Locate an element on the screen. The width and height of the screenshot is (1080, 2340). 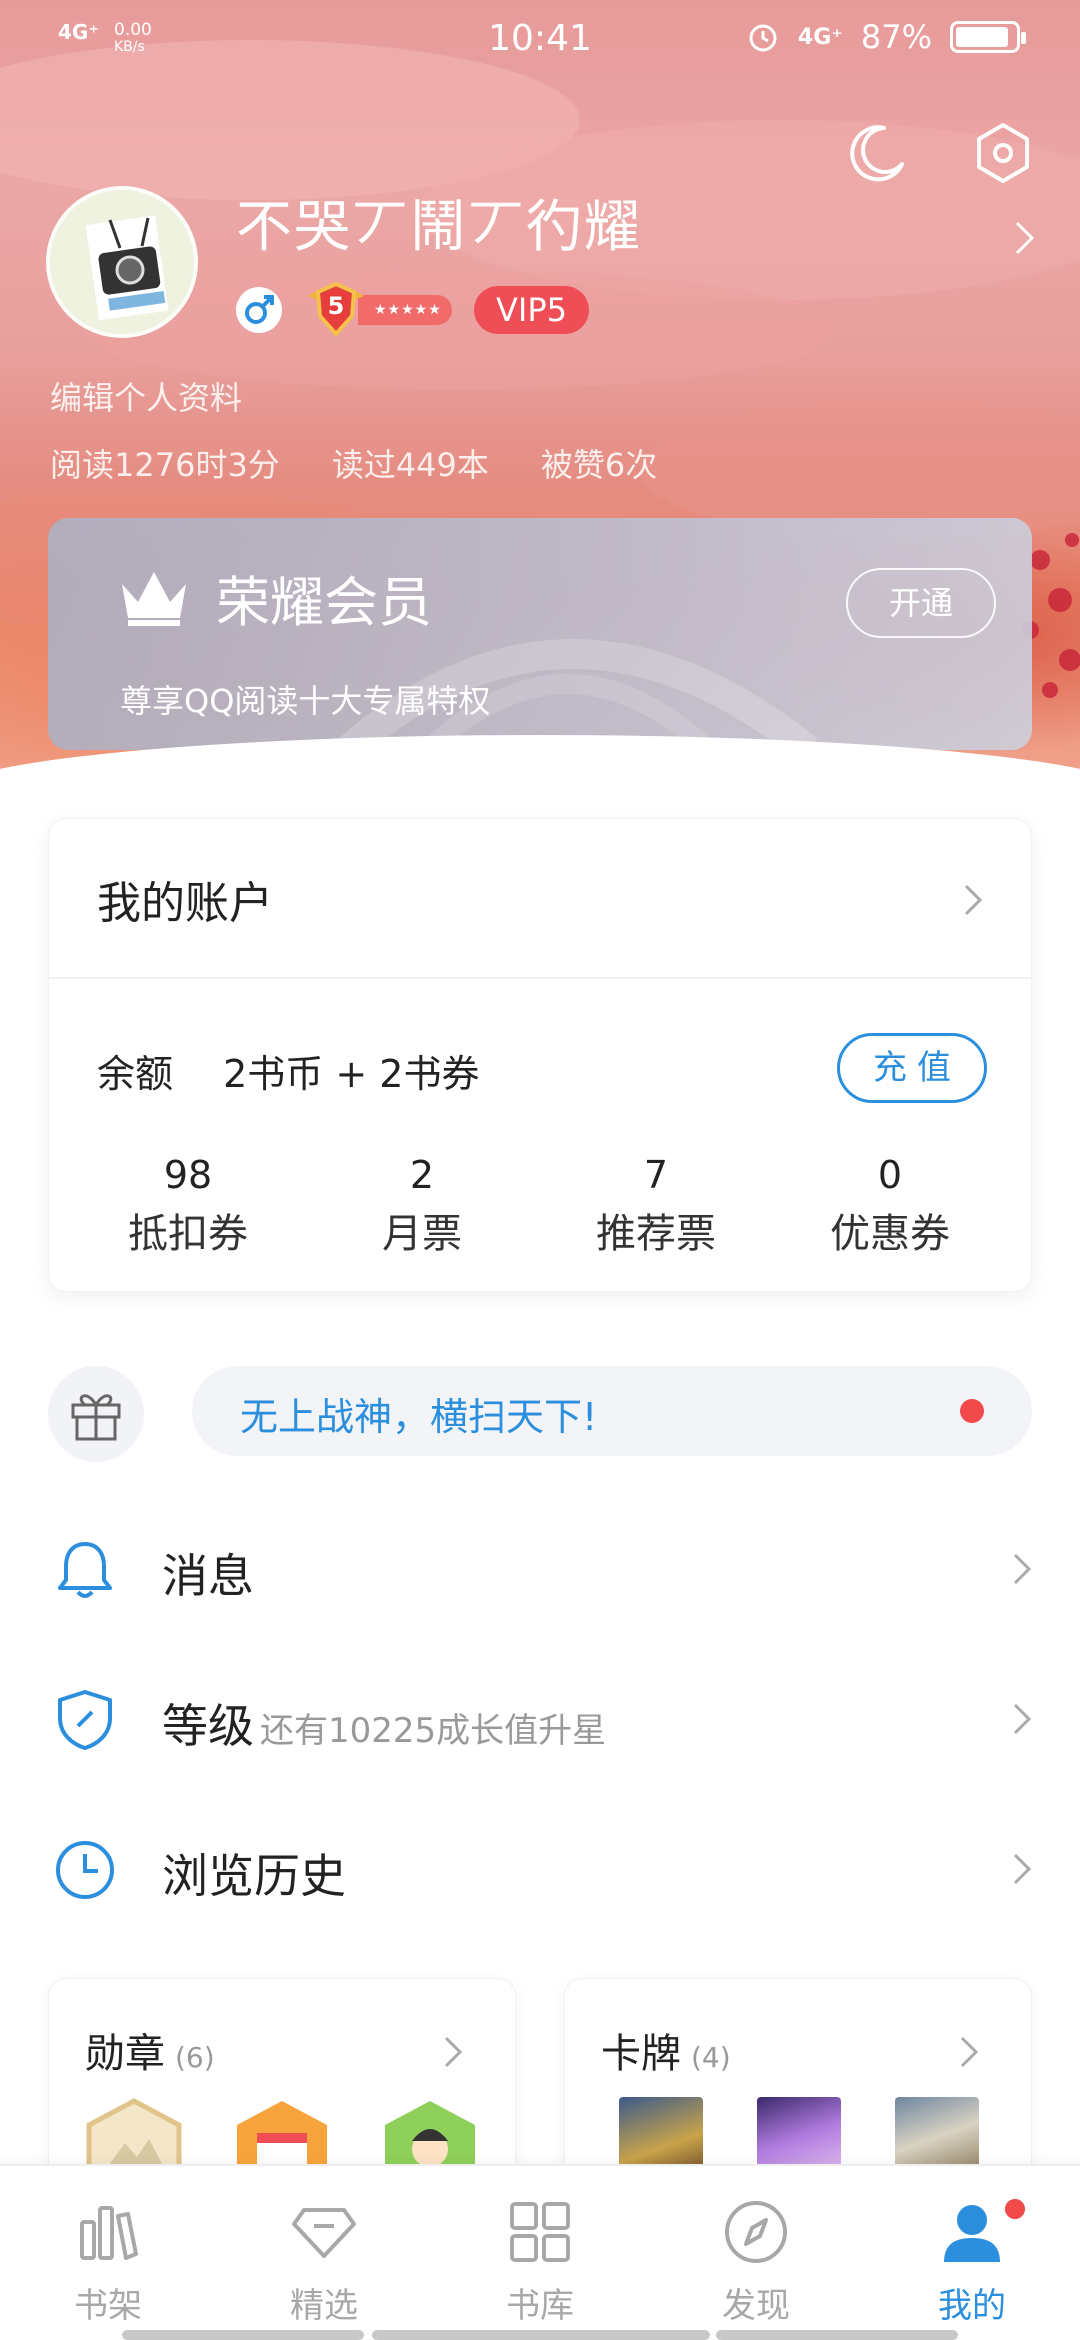
tab-me: 我的 is located at coordinates (972, 2261).